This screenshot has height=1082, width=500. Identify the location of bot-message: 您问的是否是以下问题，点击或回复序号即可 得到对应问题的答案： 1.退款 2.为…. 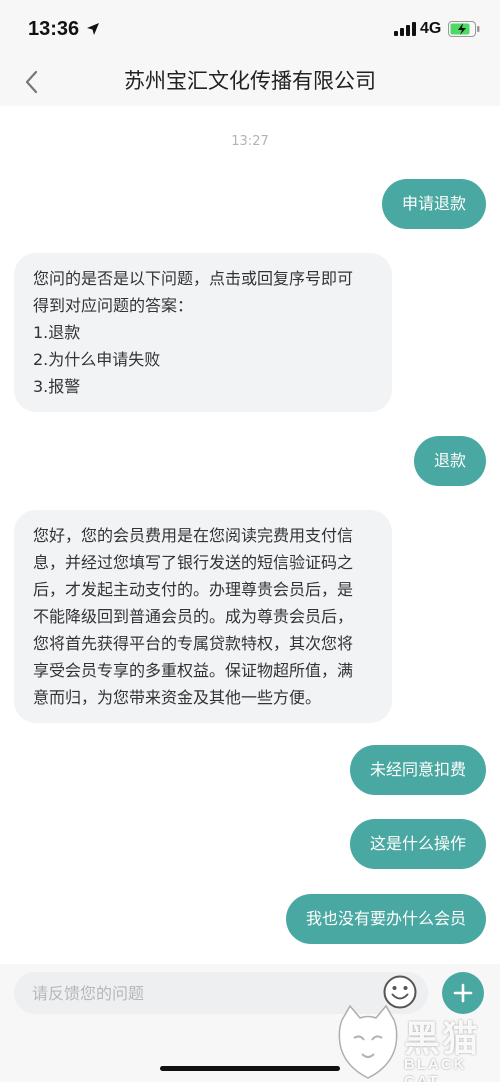
(203, 332).